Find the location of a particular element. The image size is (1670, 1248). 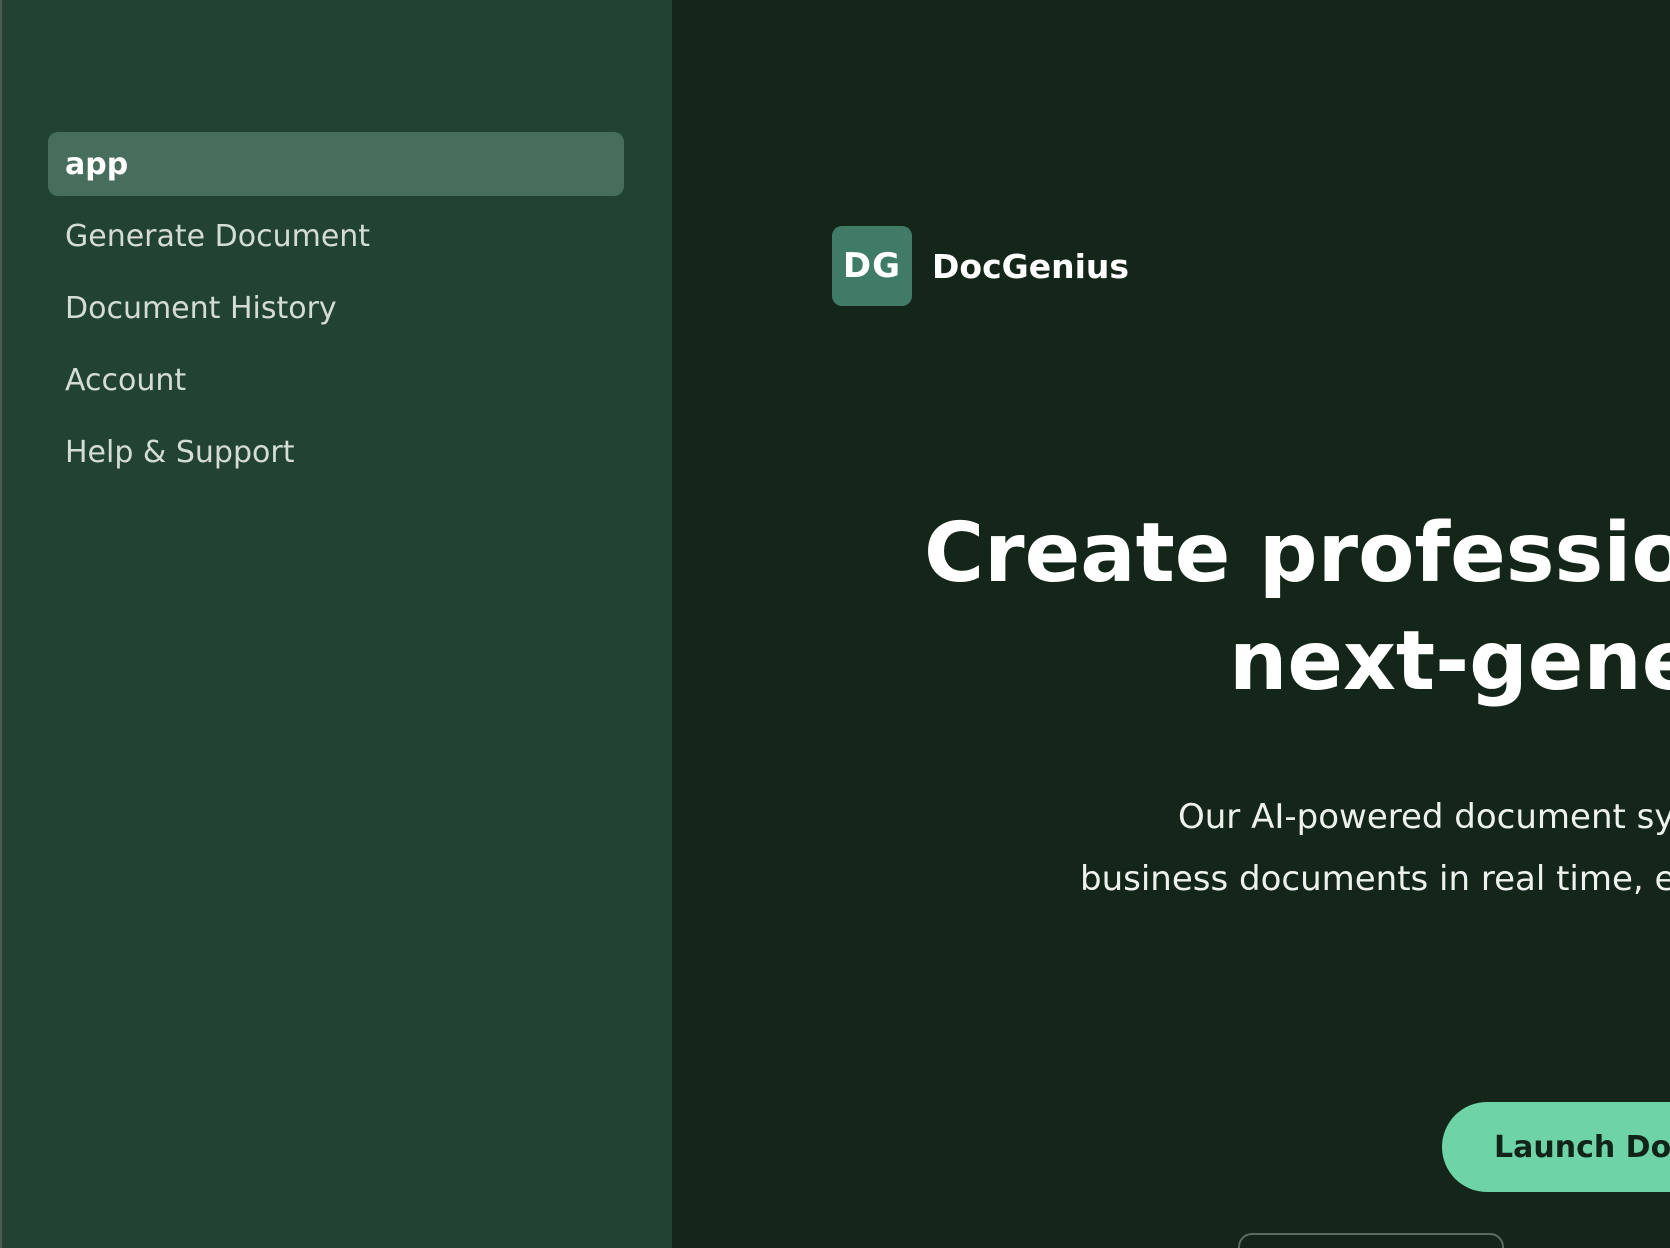

hero-subtitle-line-1: Our AI-powered document syst is located at coordinates (1424, 817).